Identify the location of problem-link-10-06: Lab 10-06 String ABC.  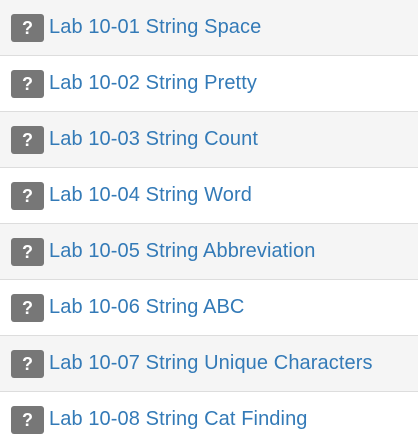
(146, 307).